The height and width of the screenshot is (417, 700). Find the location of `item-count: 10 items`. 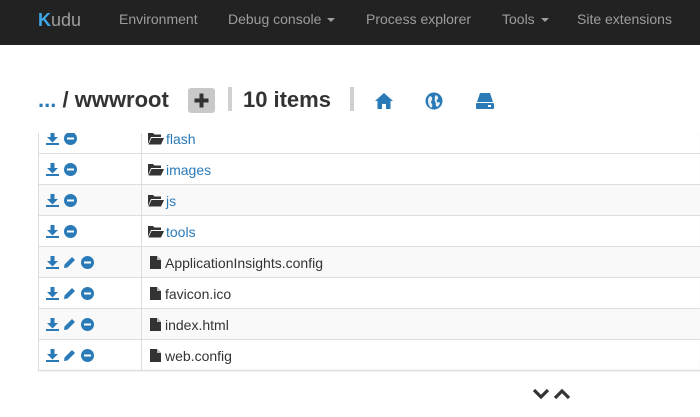

item-count: 10 items is located at coordinates (287, 100).